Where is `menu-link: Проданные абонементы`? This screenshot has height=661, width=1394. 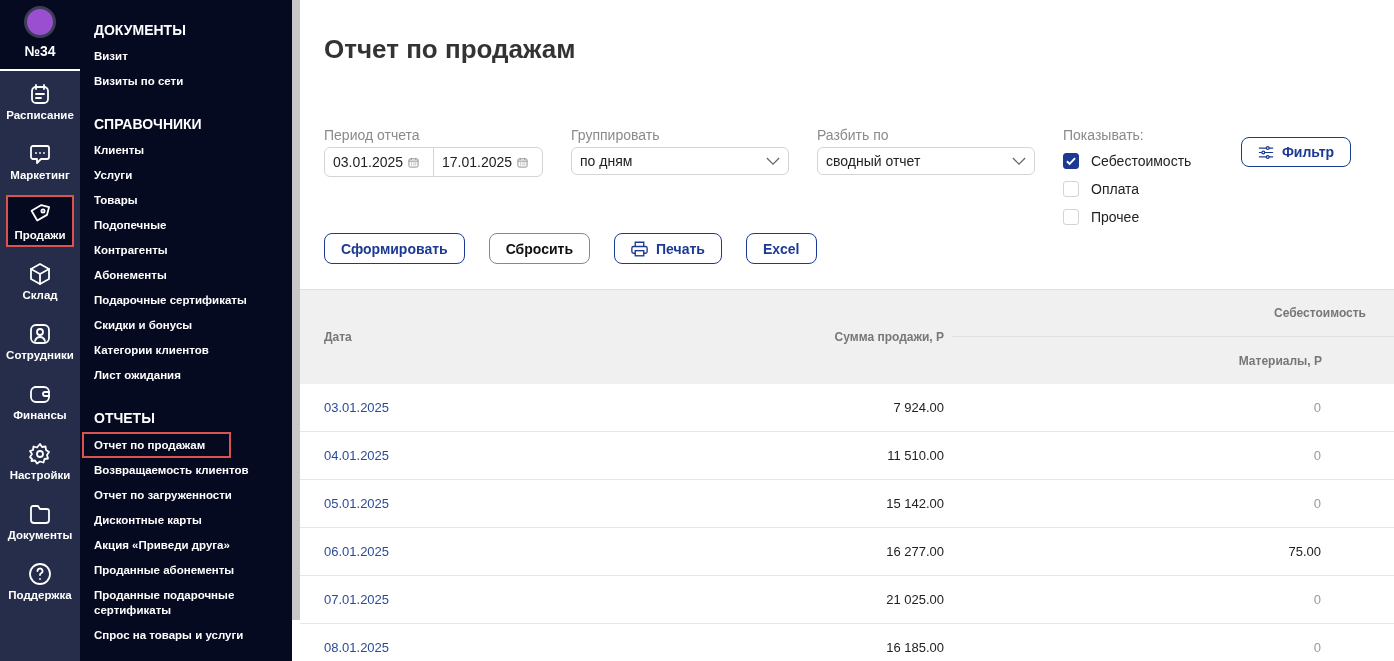
menu-link: Проданные абонементы is located at coordinates (164, 570).